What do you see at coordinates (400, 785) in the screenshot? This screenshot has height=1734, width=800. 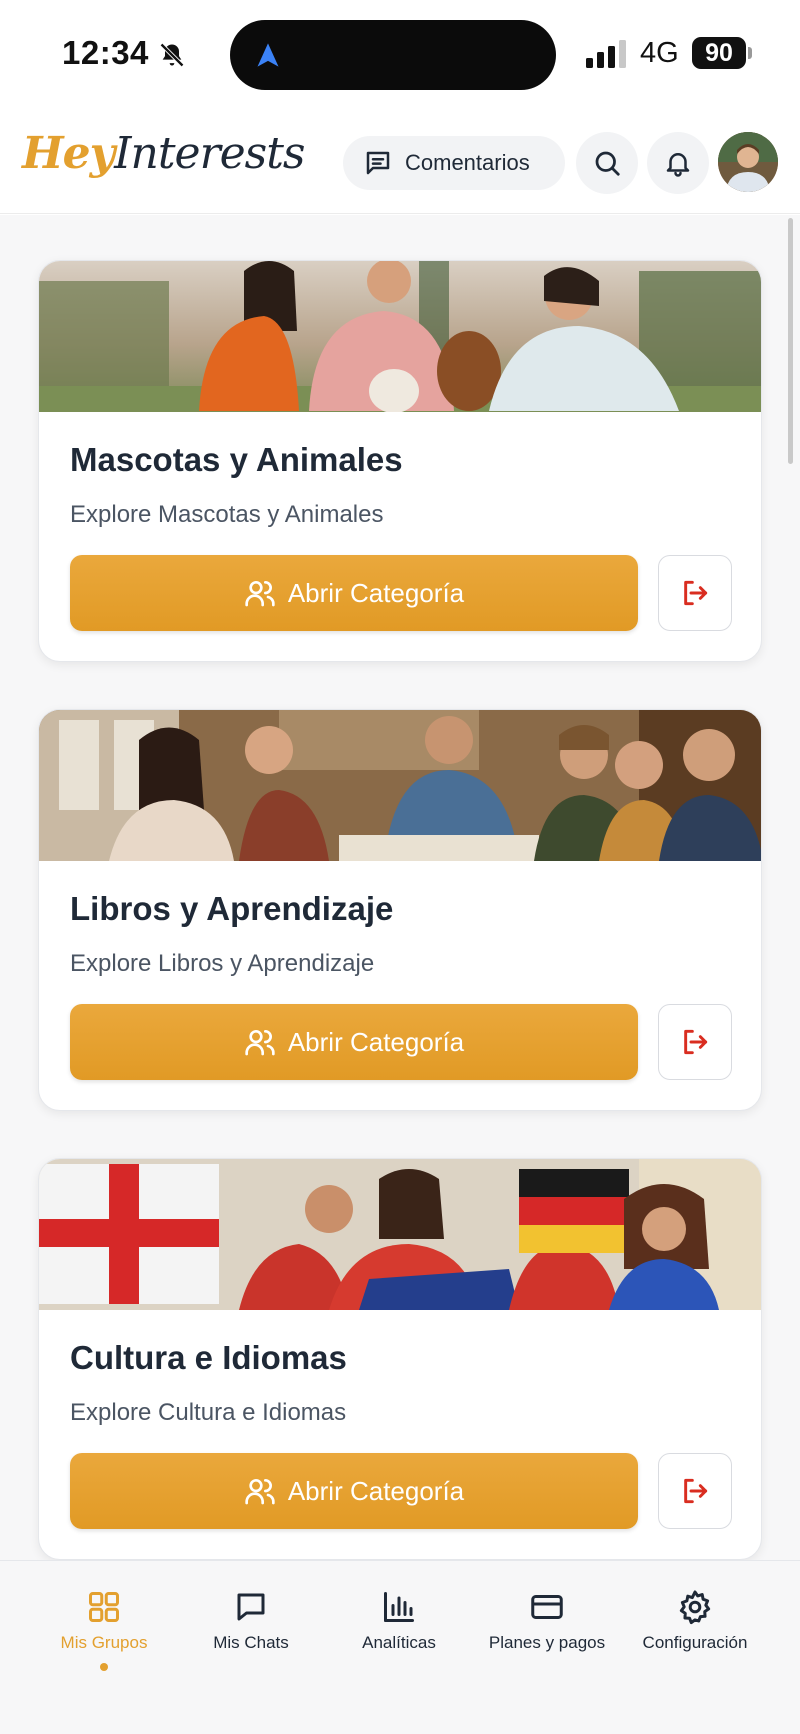 I see `category-image-books` at bounding box center [400, 785].